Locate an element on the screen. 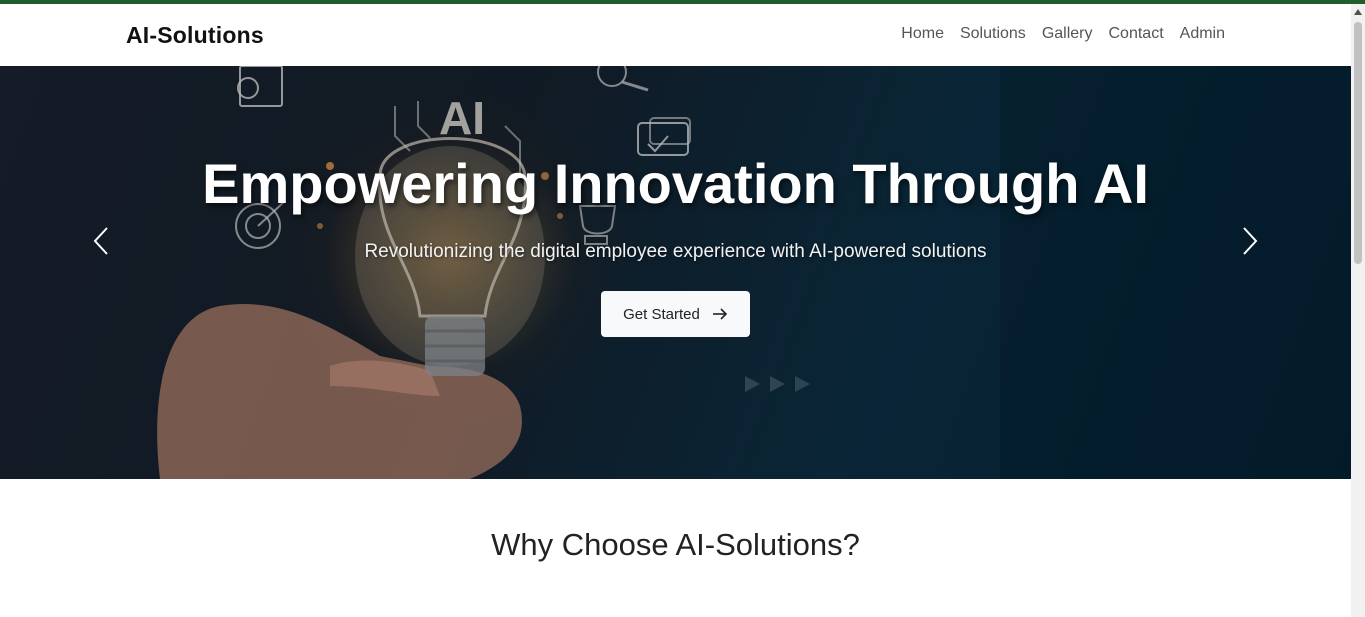 This screenshot has width=1365, height=617. nav-link-solutions: Solutions is located at coordinates (993, 34).